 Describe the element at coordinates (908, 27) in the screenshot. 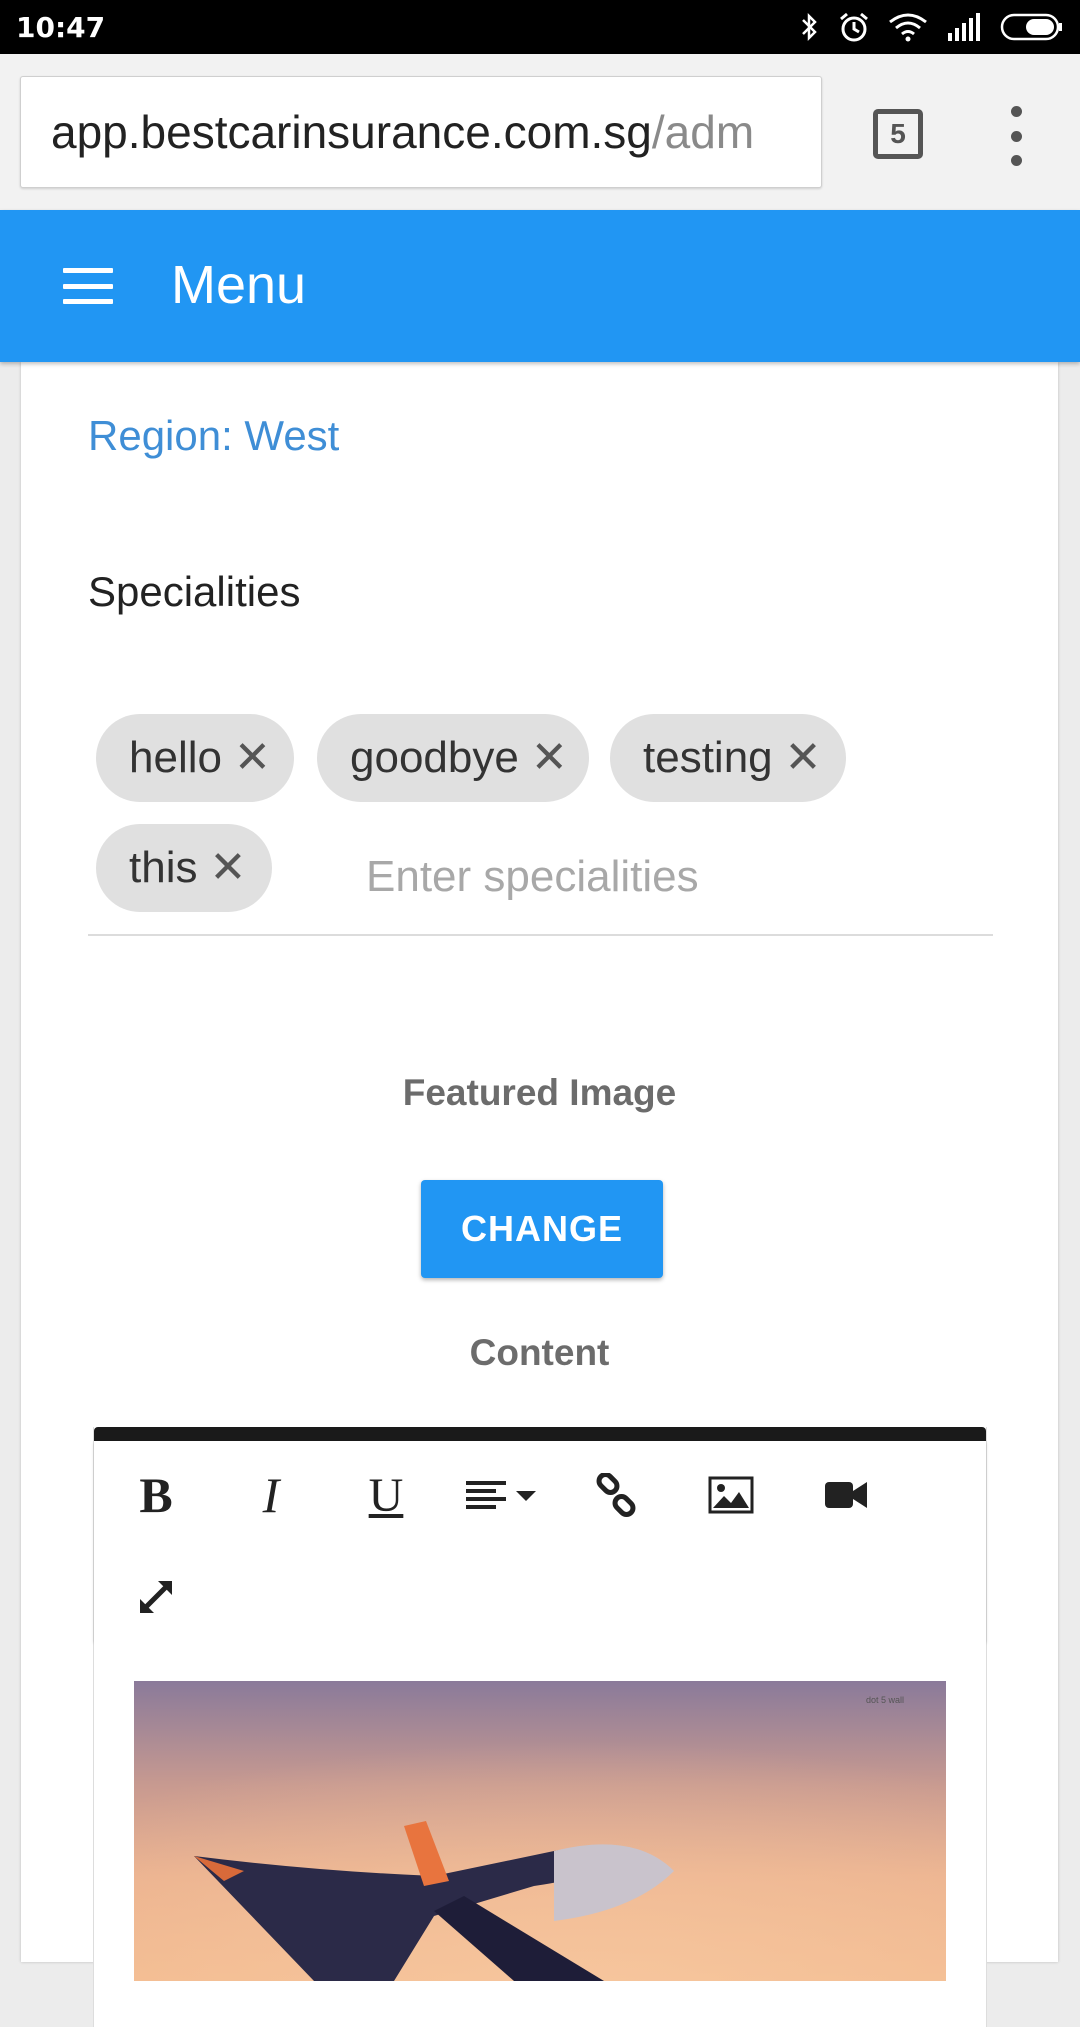

I see `wifi-icon` at that location.